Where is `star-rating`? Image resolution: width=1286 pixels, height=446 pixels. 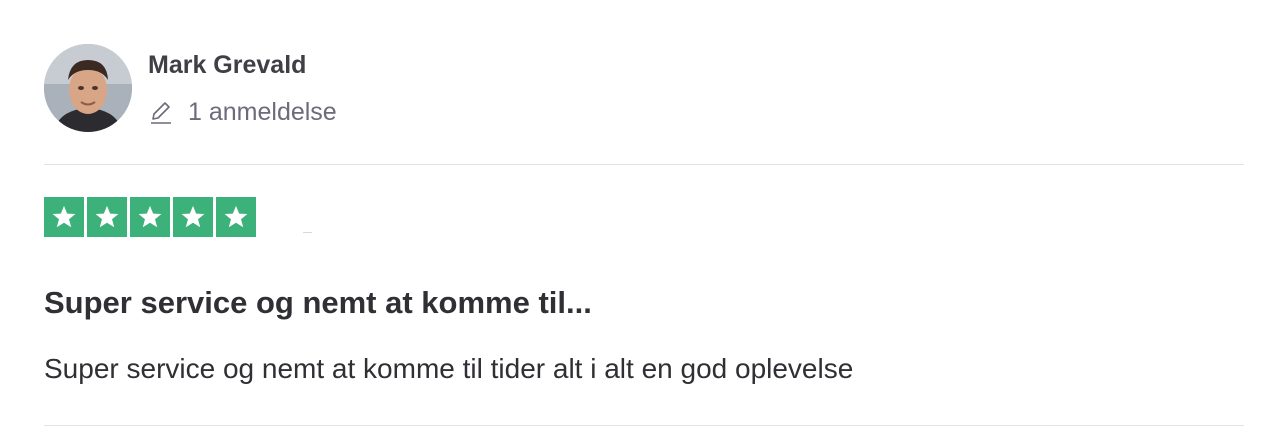
star-rating is located at coordinates (150, 217).